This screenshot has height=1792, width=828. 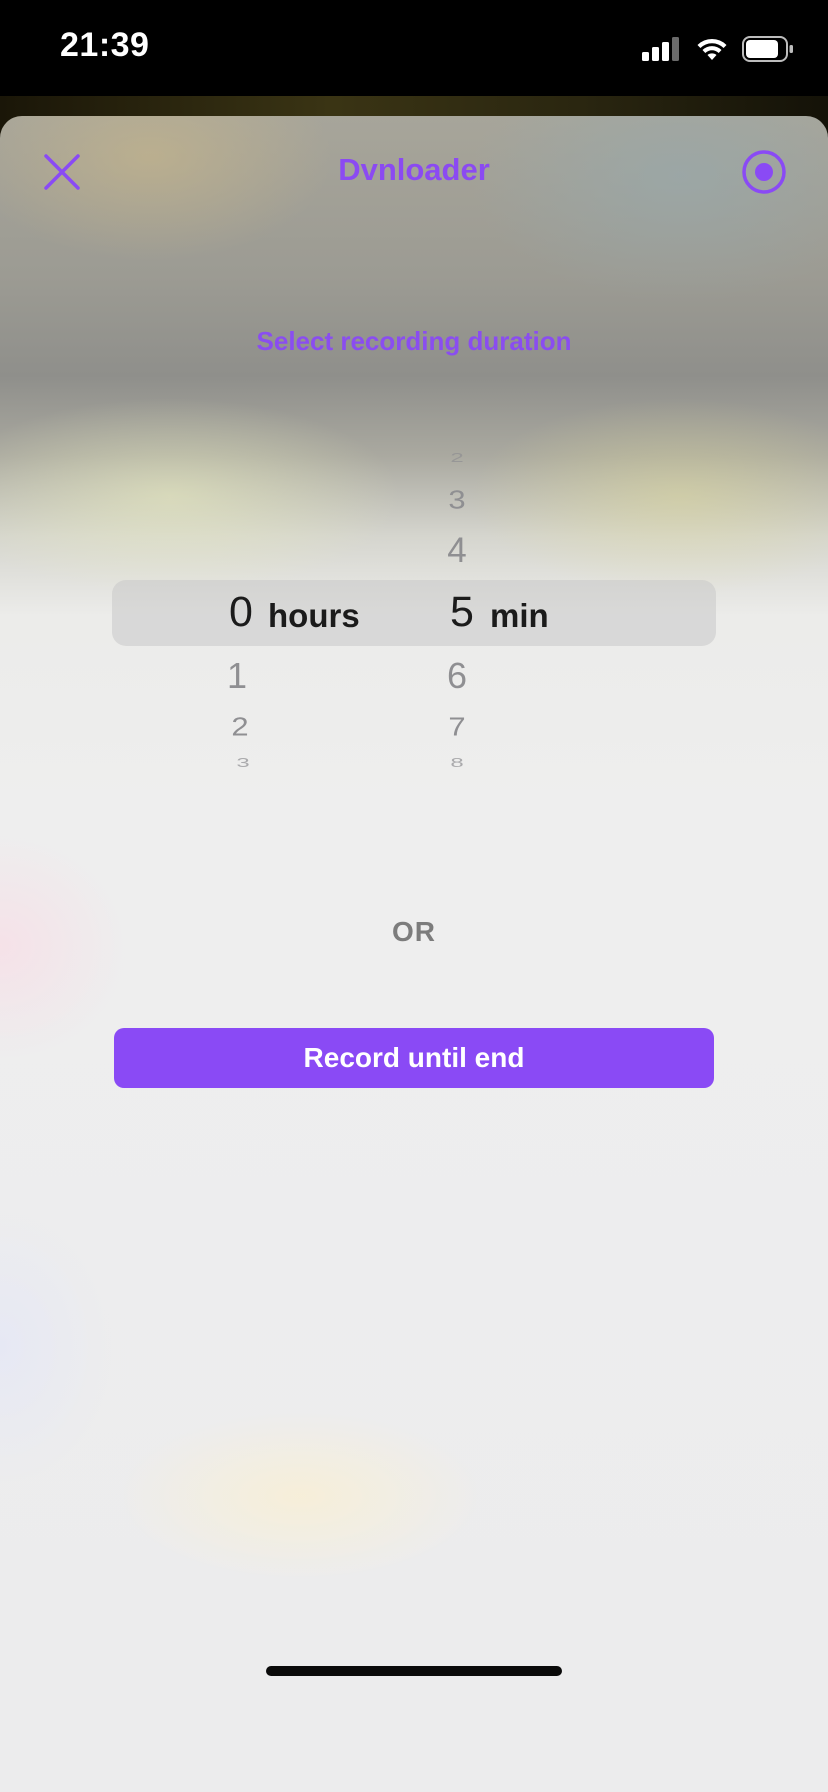 I want to click on hours-selected-value: 0, so click(x=241, y=612).